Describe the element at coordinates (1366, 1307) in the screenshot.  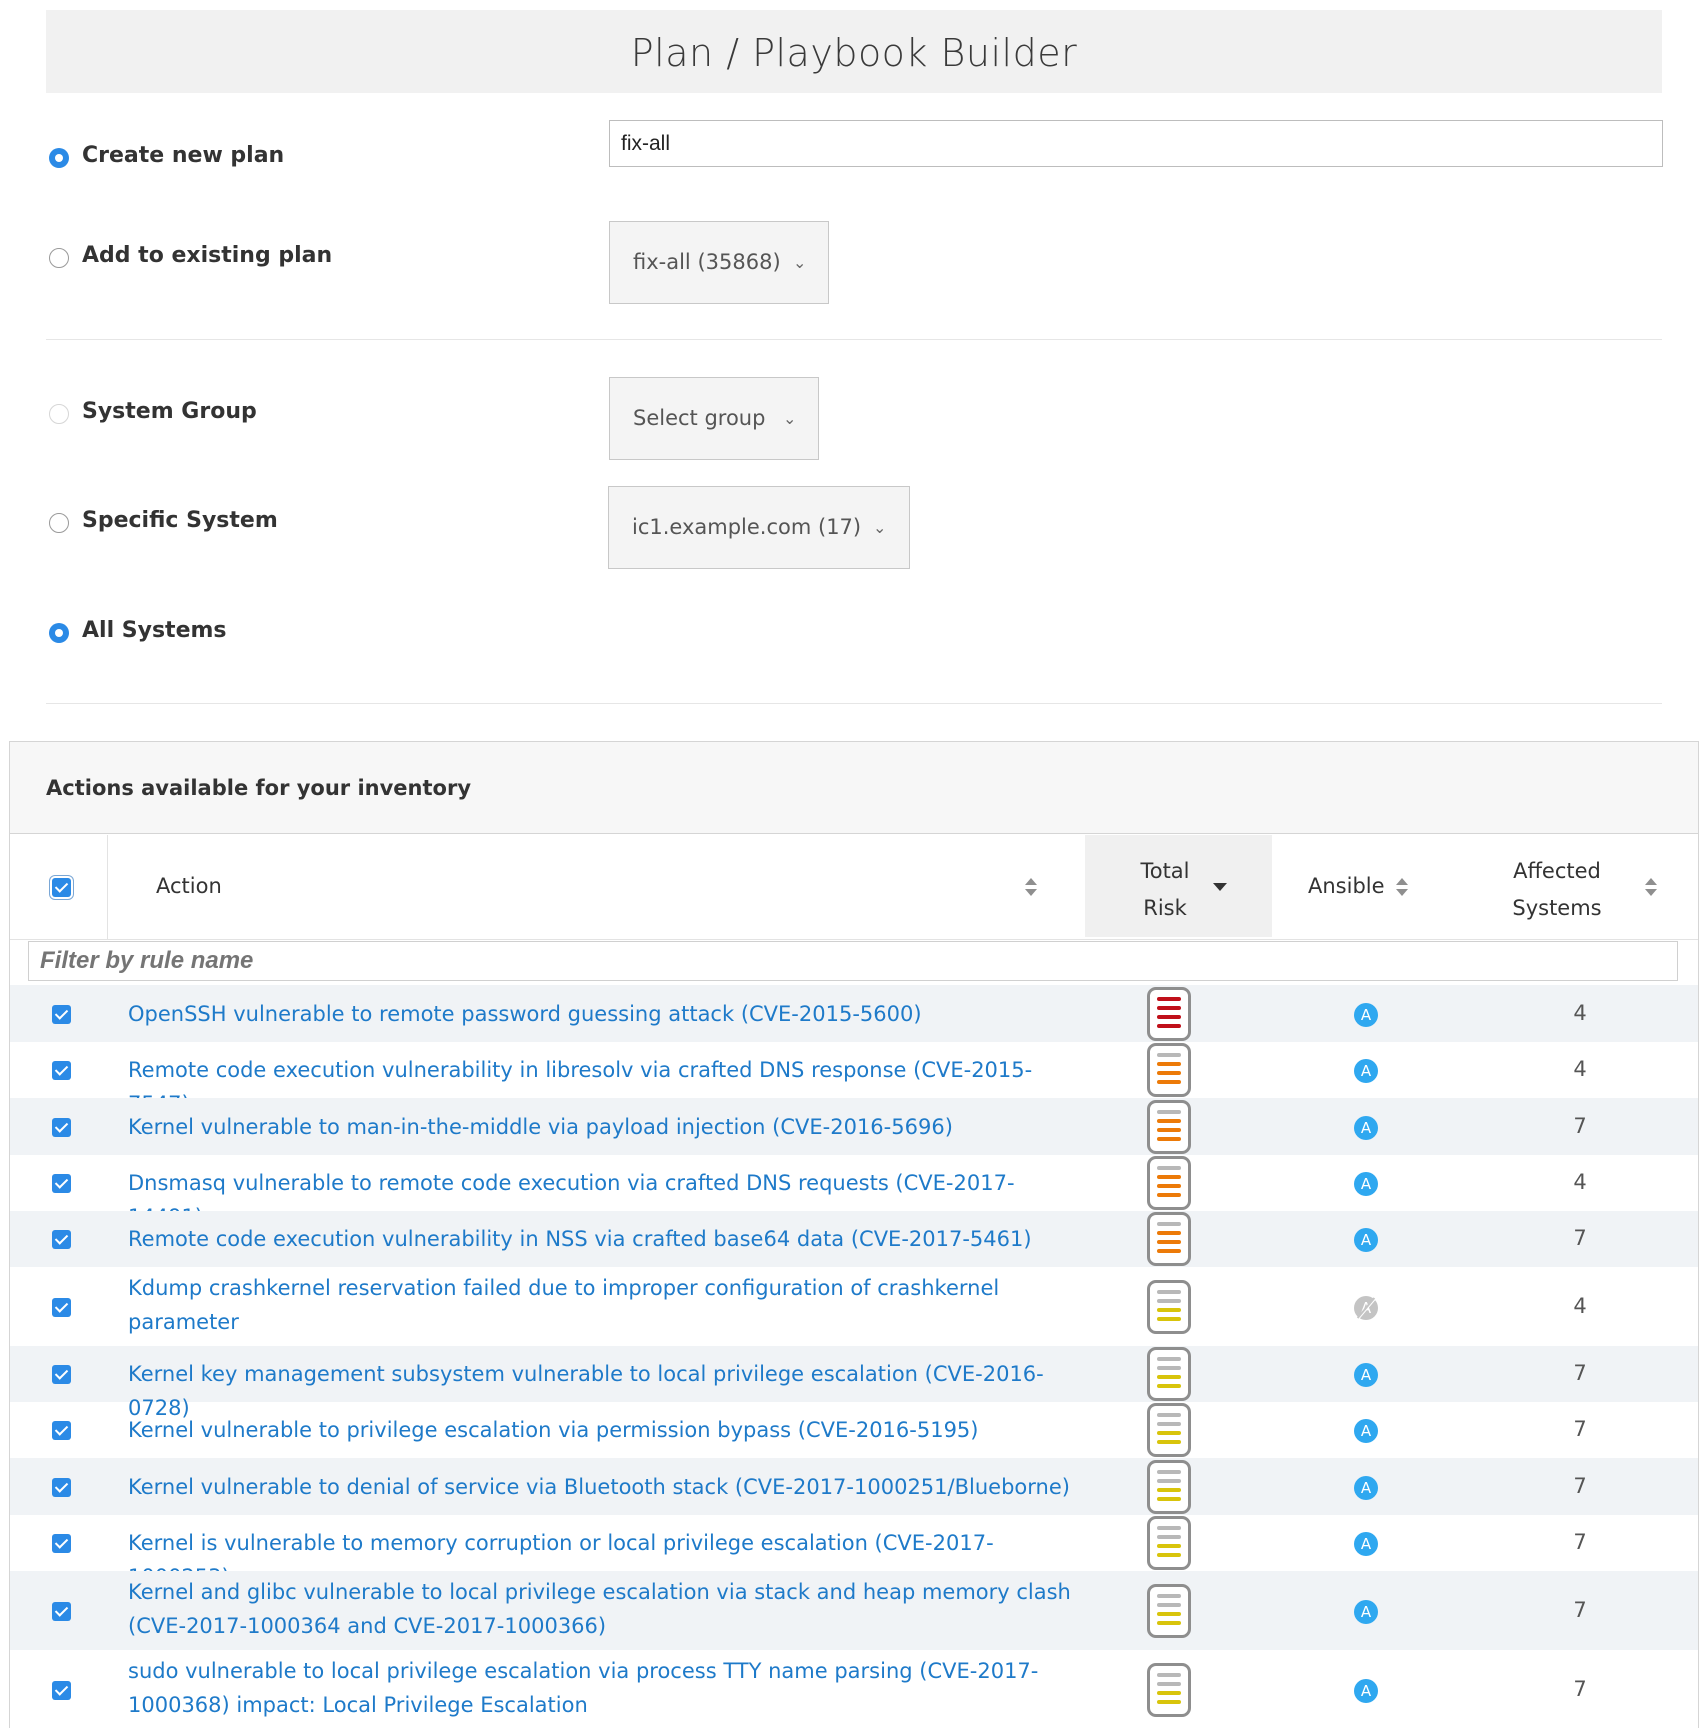
I see `ansible-unsupported-icon: A` at that location.